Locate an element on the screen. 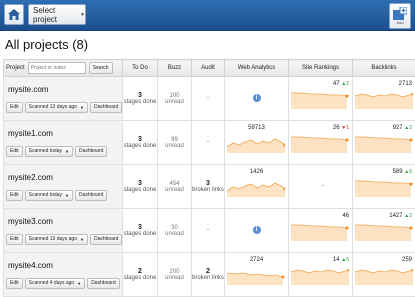 This screenshot has height=297, width=415. buzz-label: unread is located at coordinates (174, 102).